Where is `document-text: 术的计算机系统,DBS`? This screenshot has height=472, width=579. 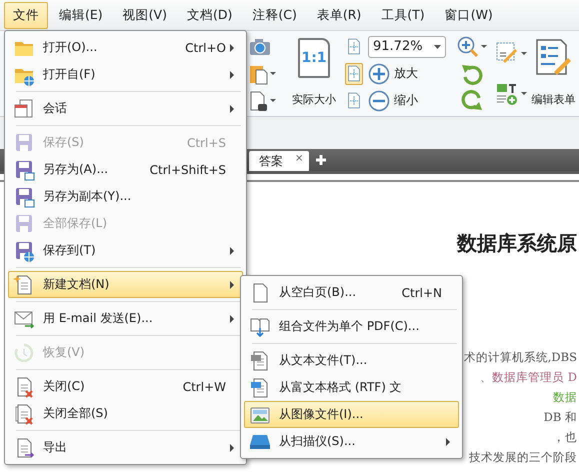 document-text: 术的计算机系统,DBS is located at coordinates (520, 357).